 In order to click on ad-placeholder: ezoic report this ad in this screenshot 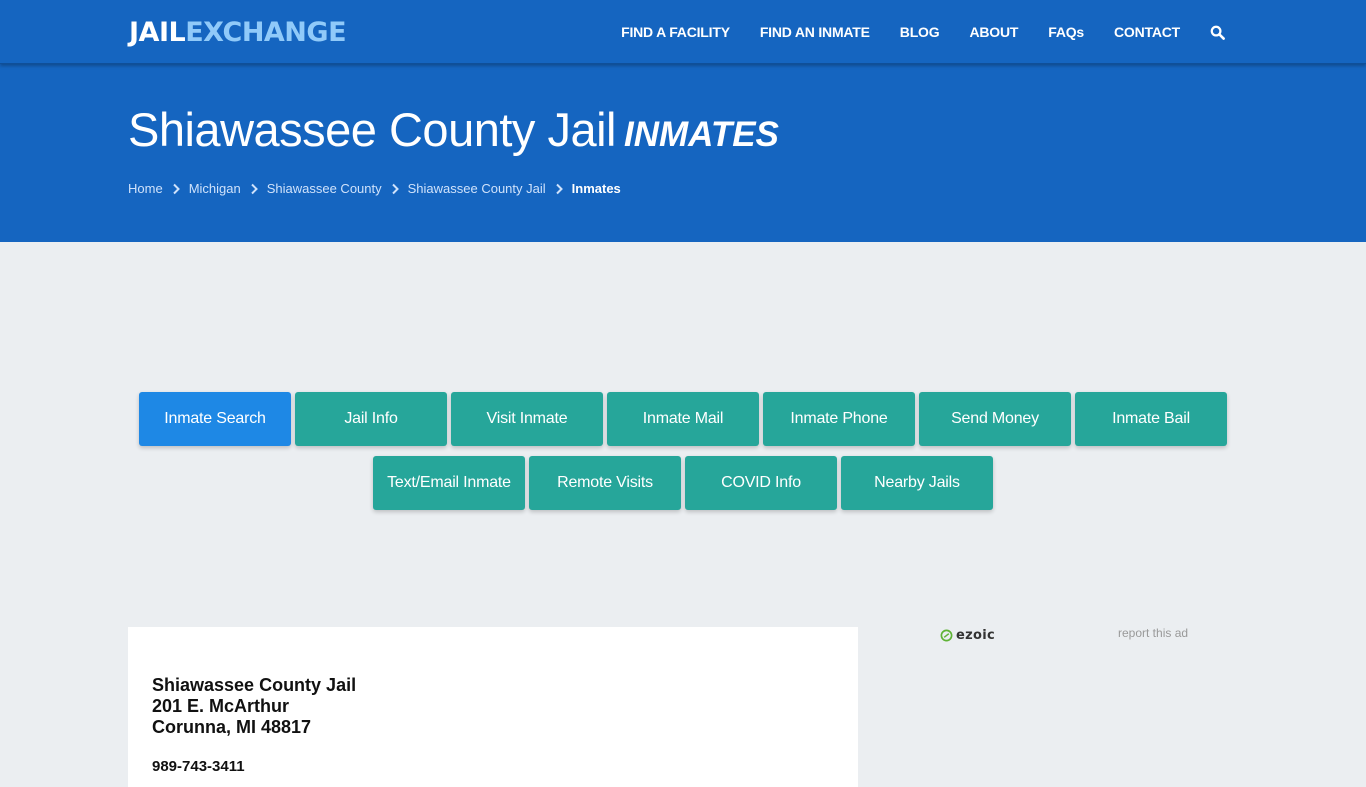, I will do `click(1068, 637)`.